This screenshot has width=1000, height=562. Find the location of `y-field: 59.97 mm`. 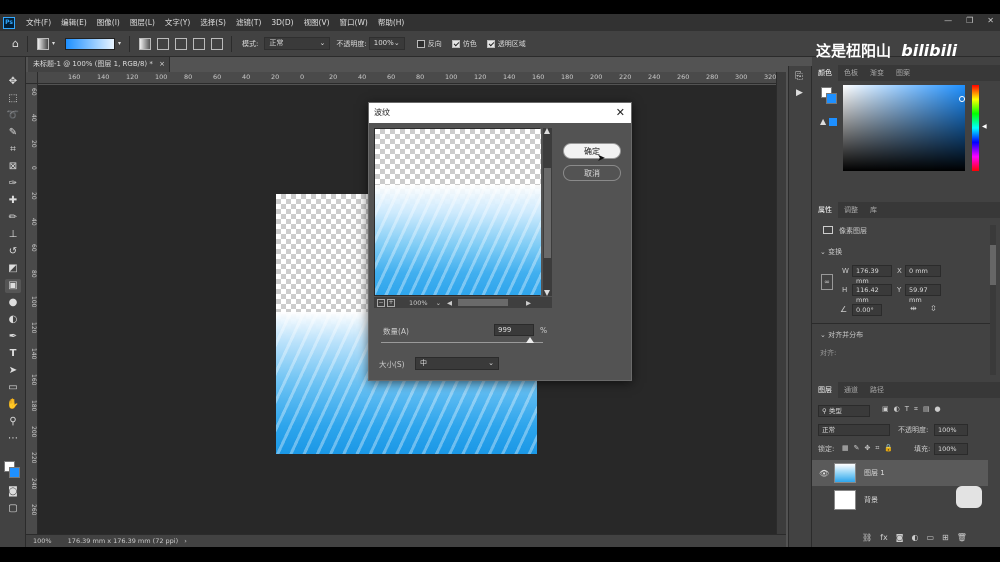

y-field: 59.97 mm is located at coordinates (923, 294).